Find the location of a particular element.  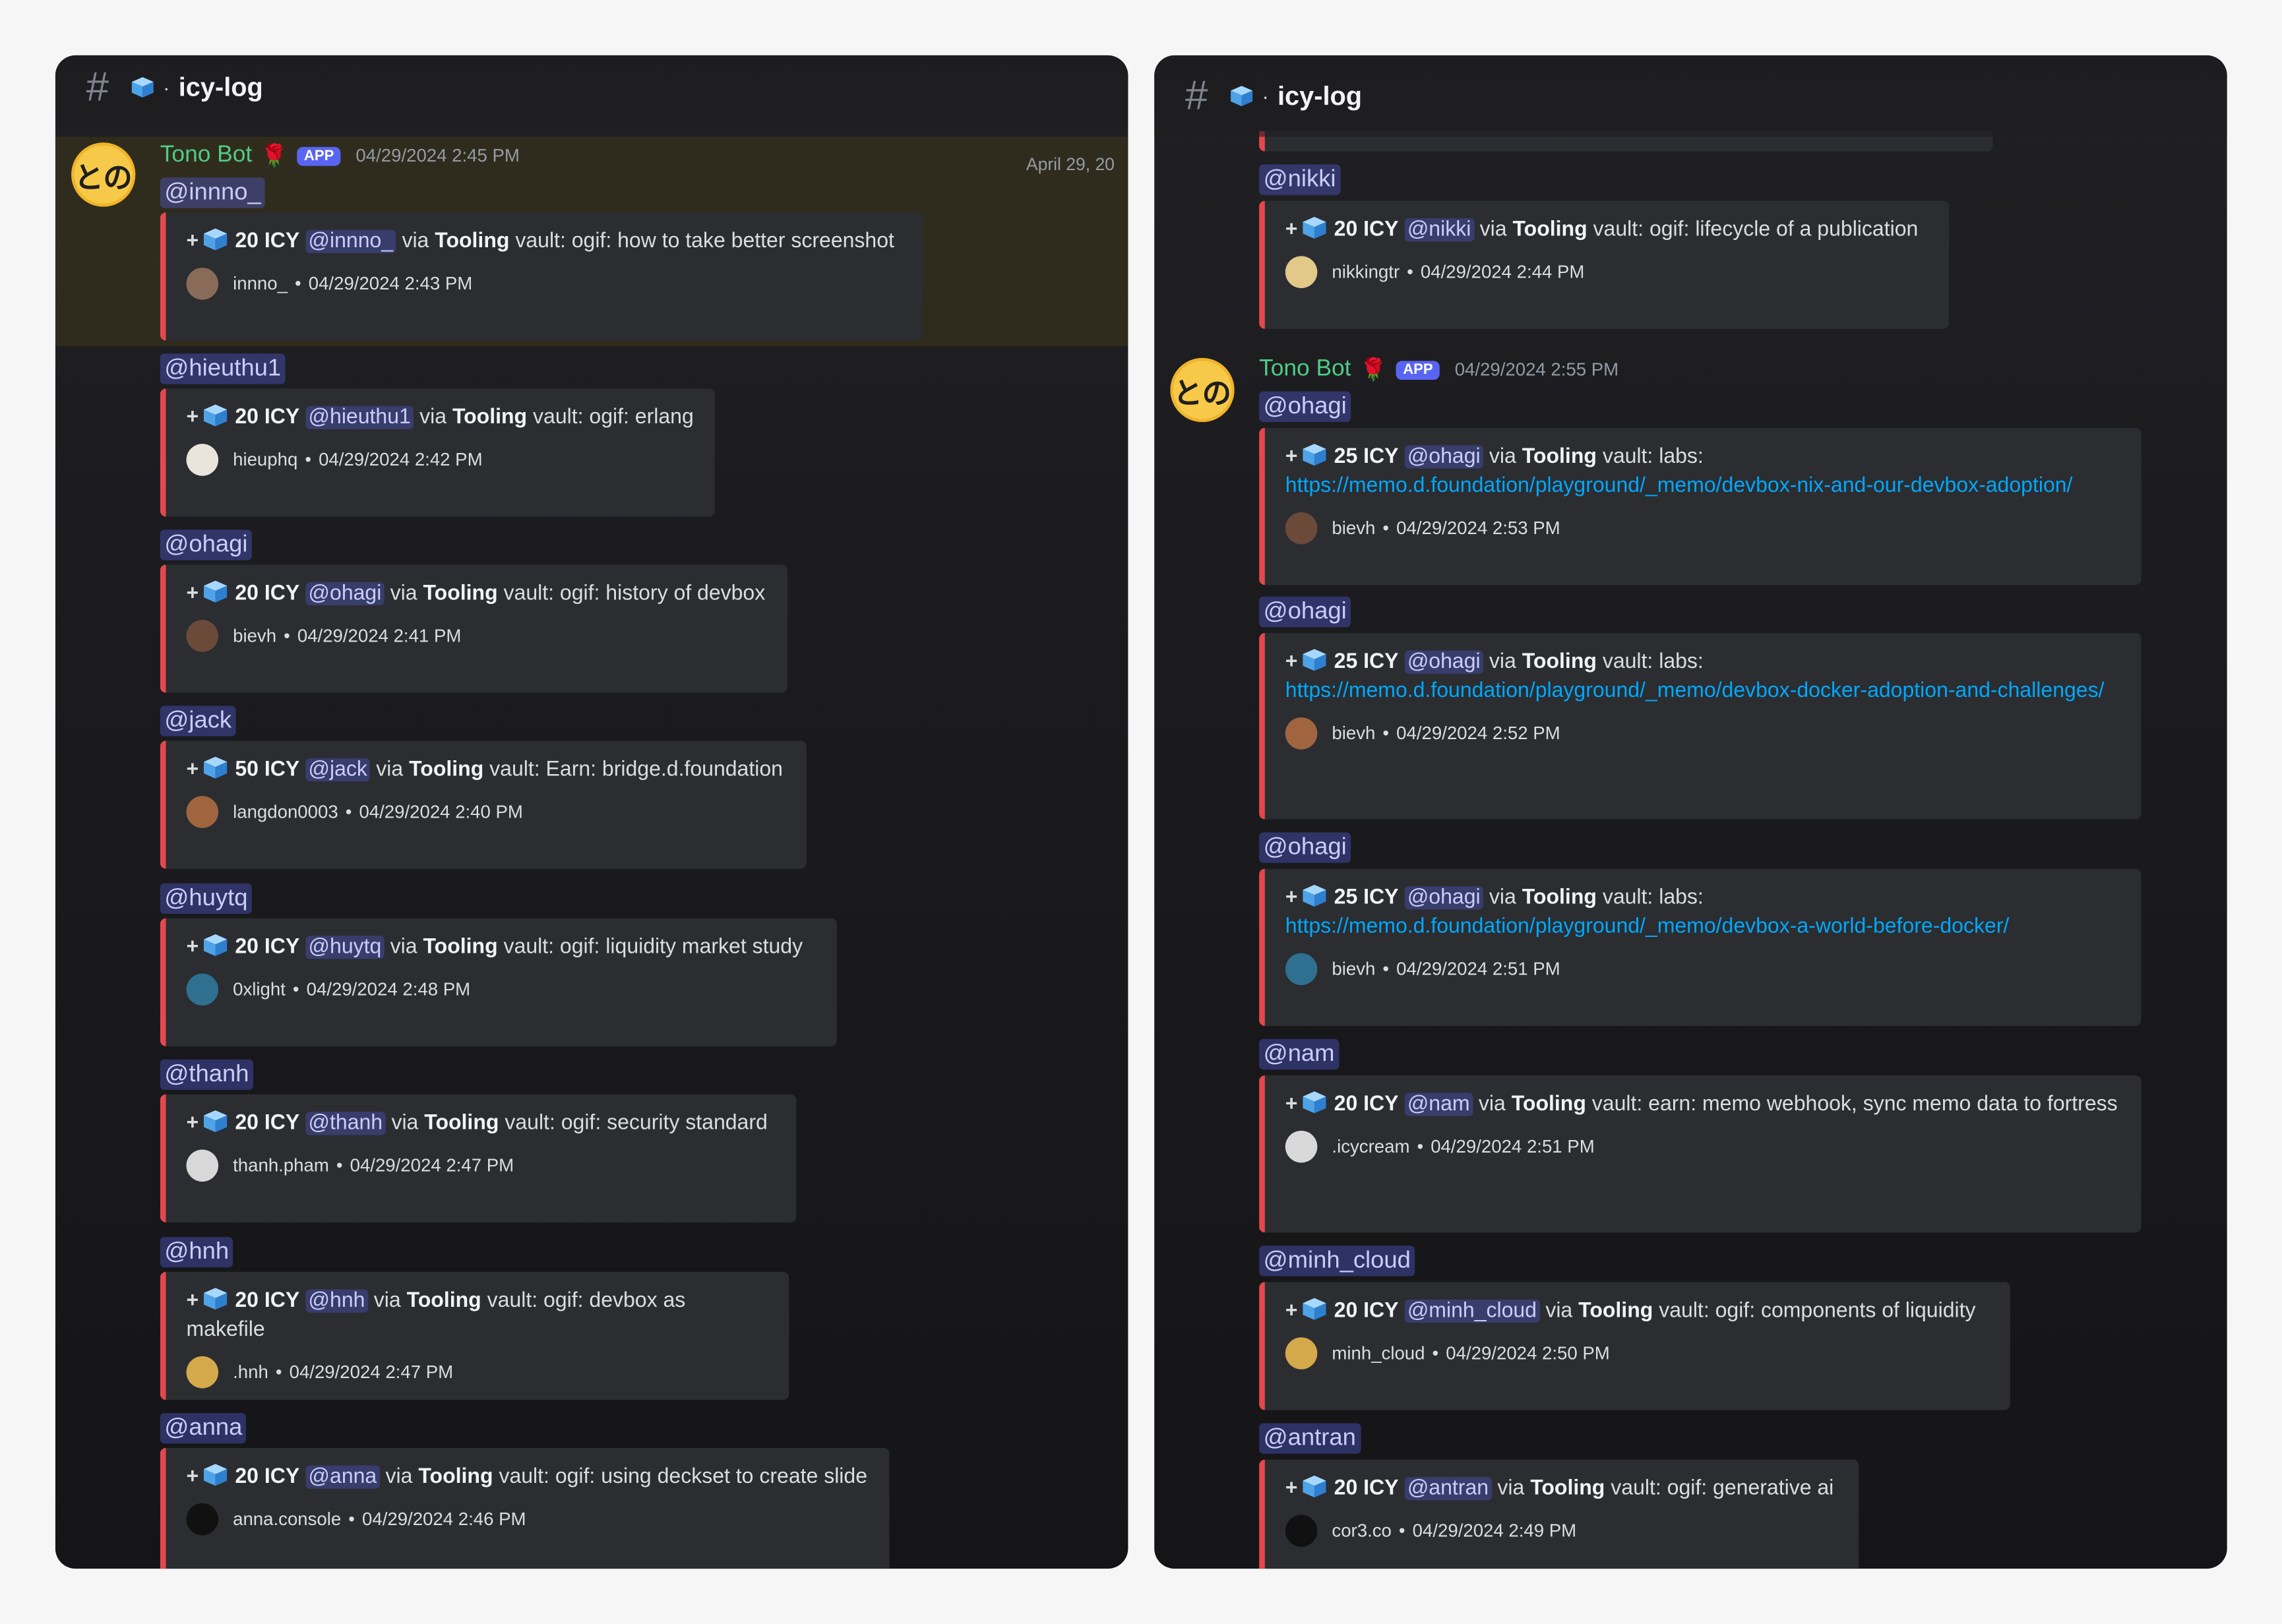

user-mention: @antran is located at coordinates (1448, 1489).